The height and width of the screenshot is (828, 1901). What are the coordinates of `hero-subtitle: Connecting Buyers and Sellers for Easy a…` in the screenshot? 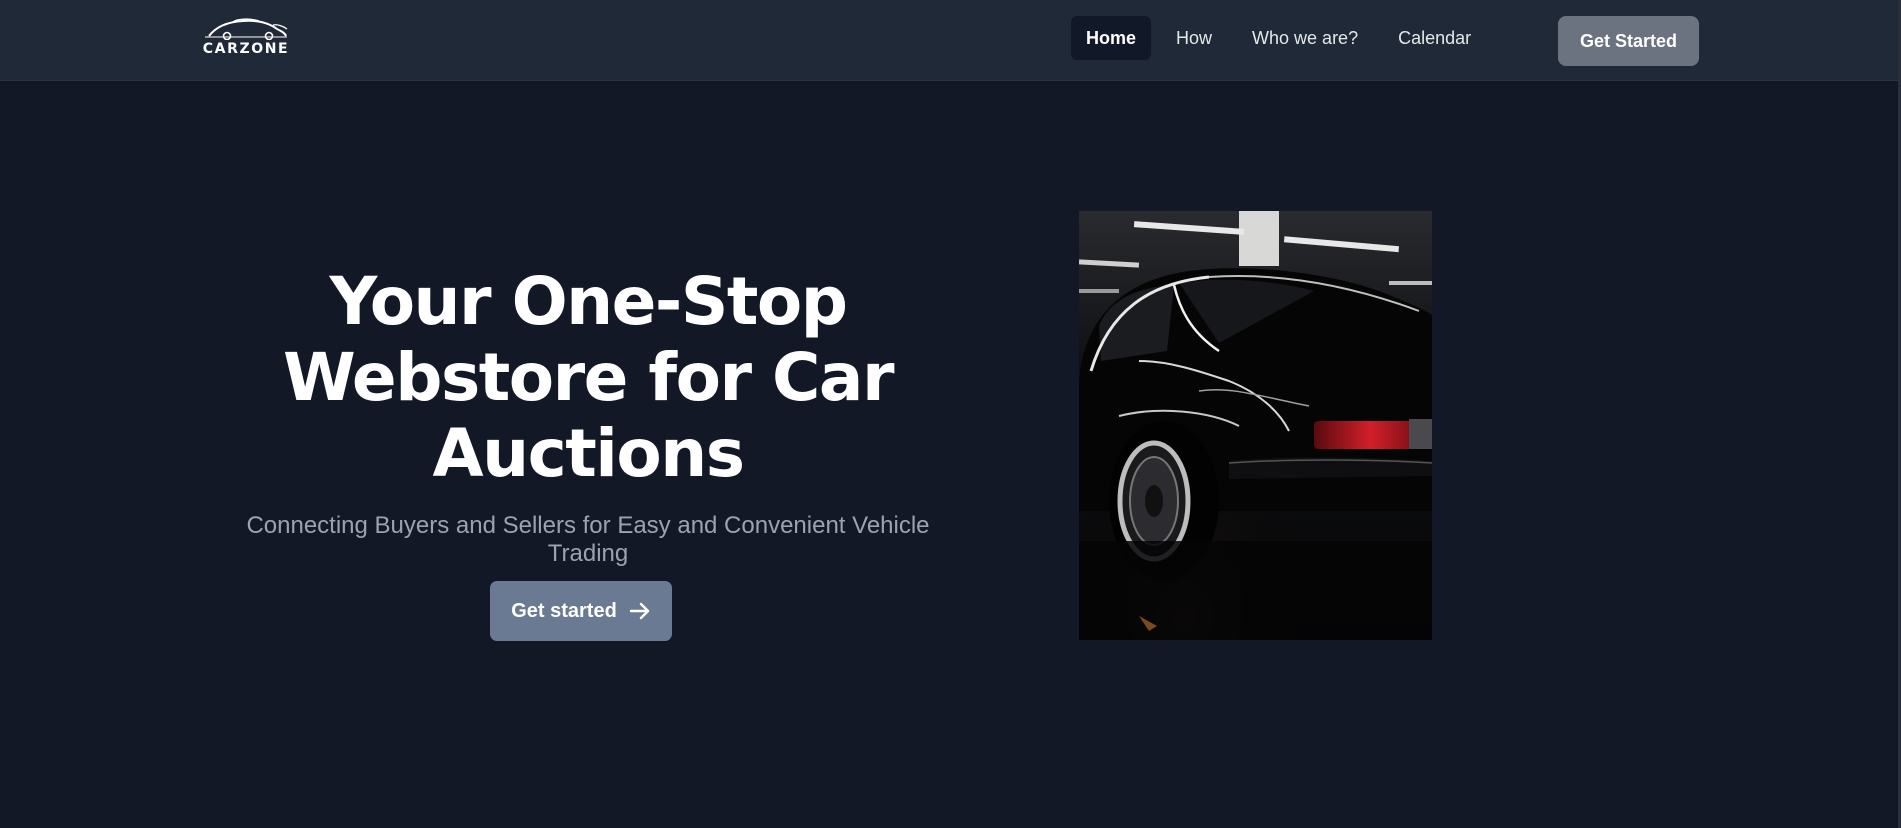 It's located at (588, 539).